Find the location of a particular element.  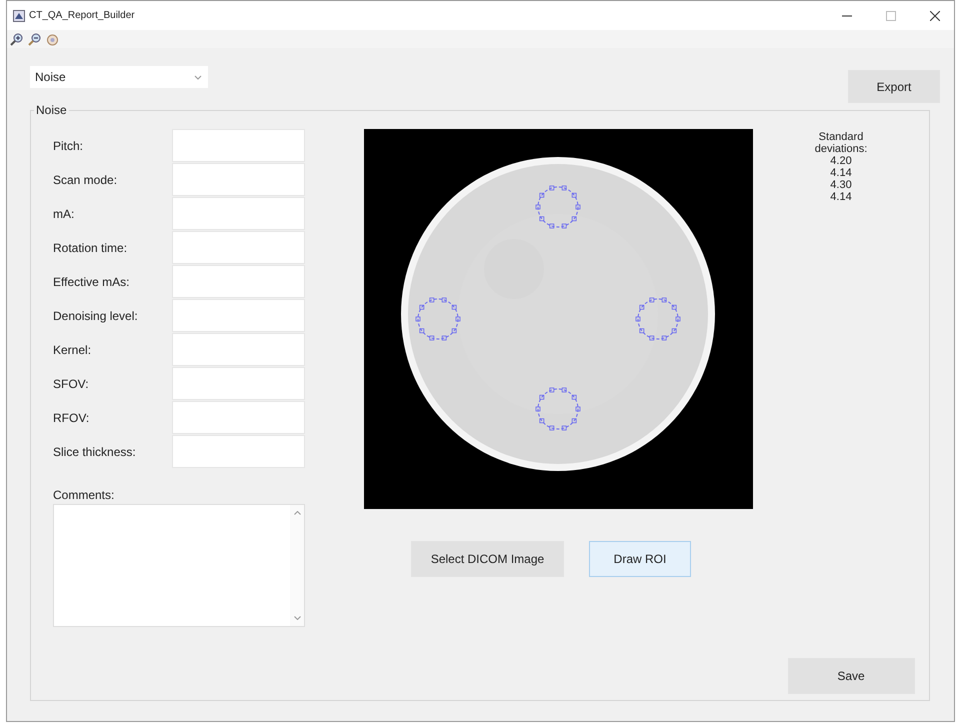

field-label: Denoising level: is located at coordinates (96, 316).